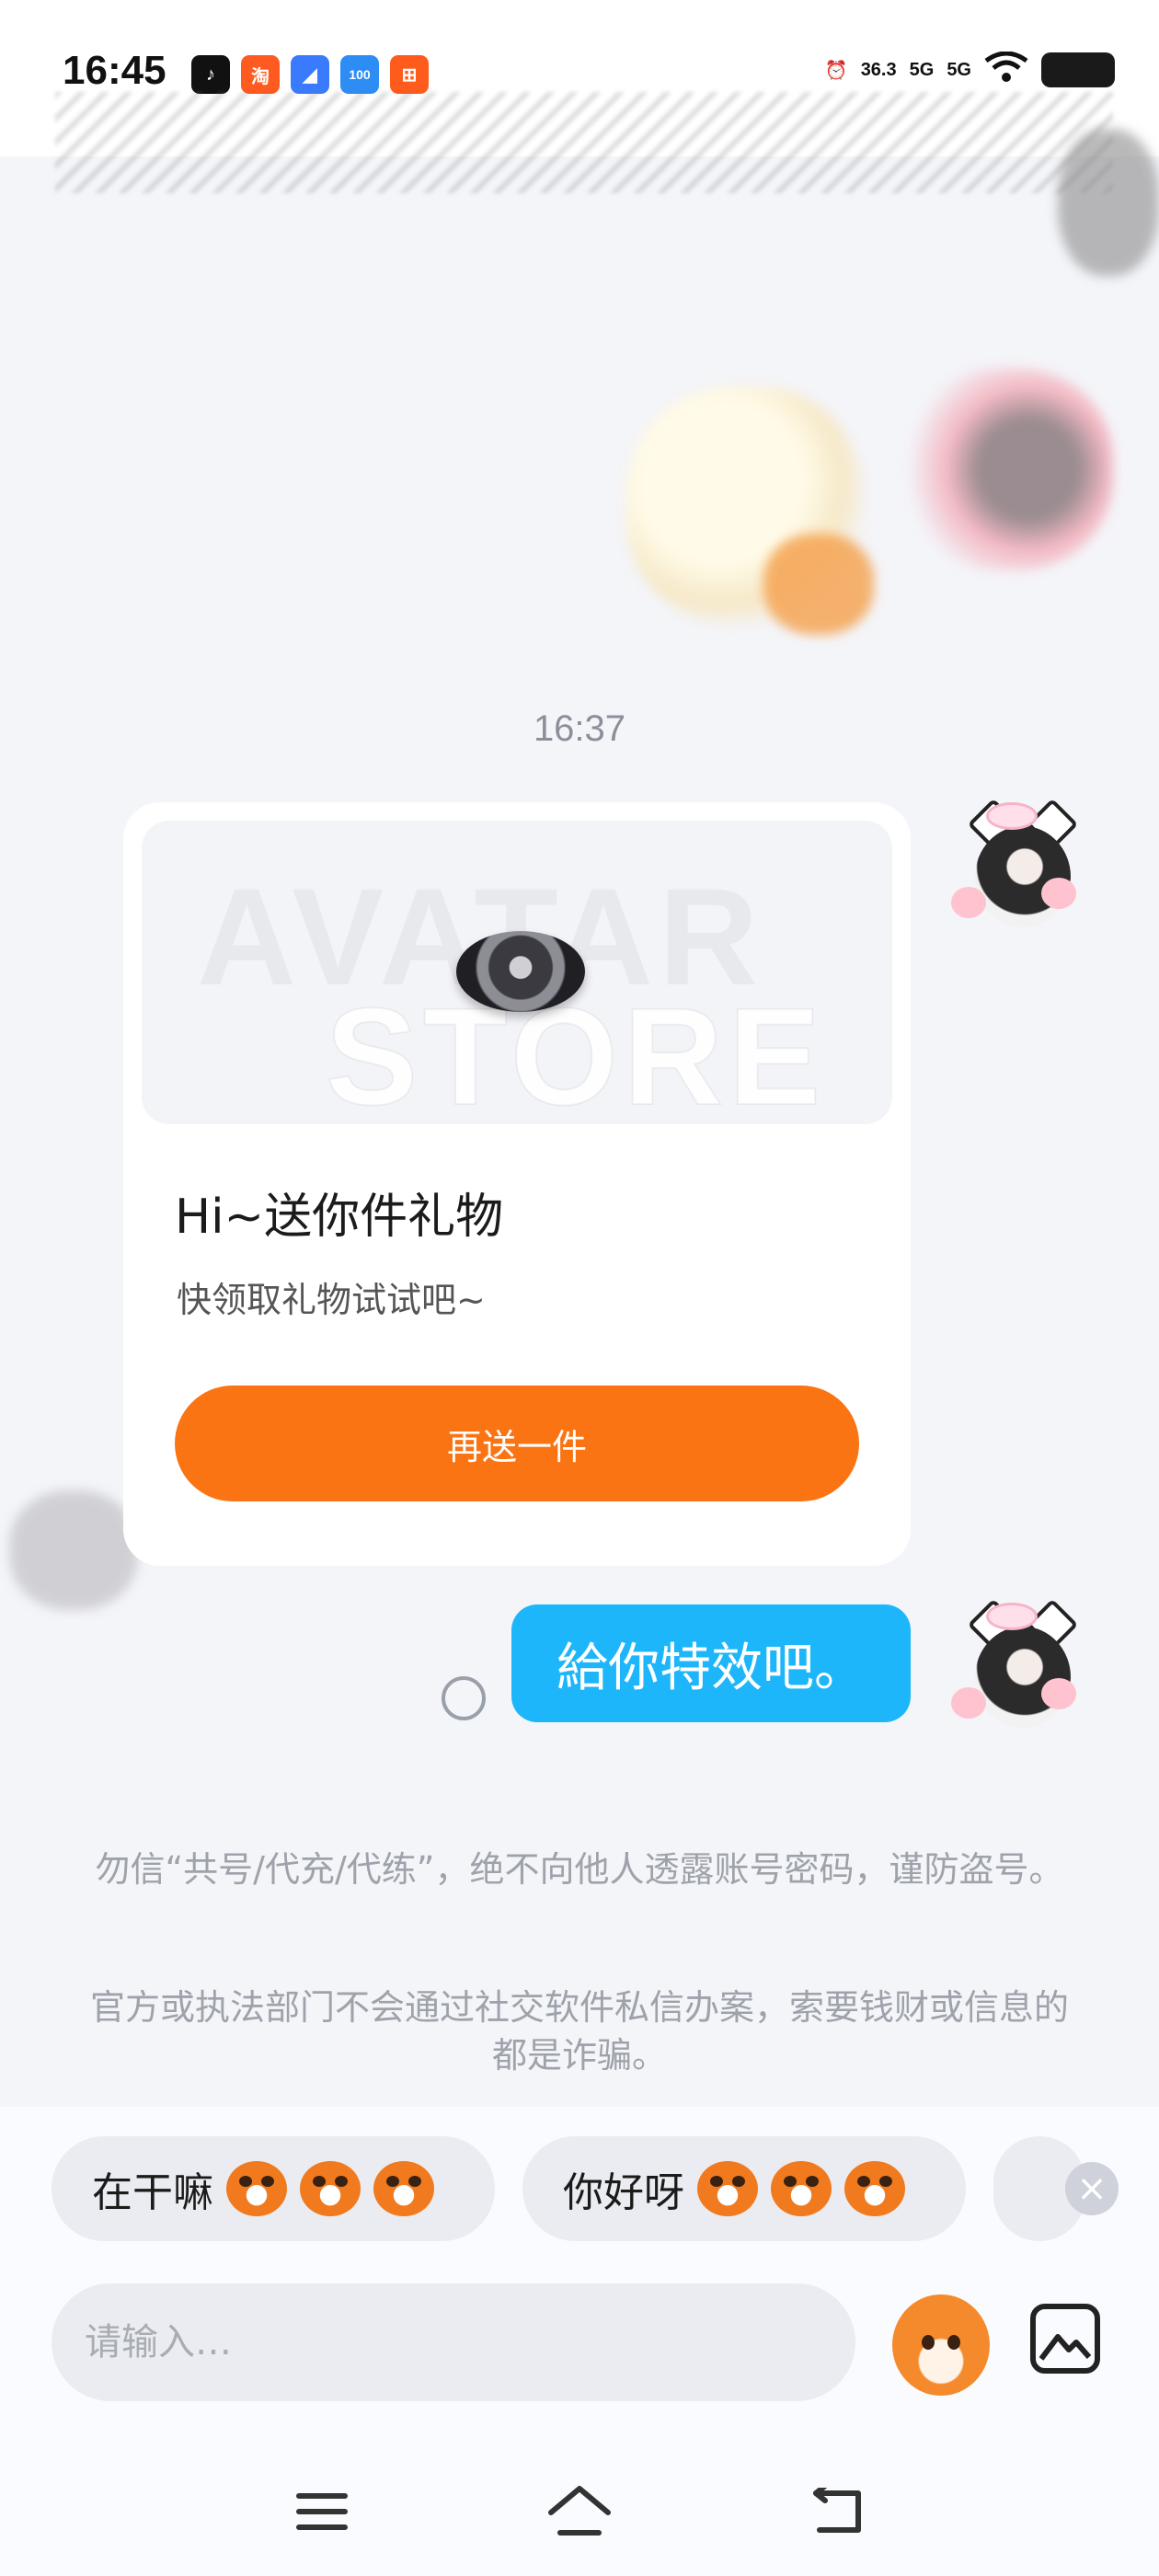 The width and height of the screenshot is (1159, 2576). I want to click on quick-reply-chip: 你好呀, so click(744, 2188).